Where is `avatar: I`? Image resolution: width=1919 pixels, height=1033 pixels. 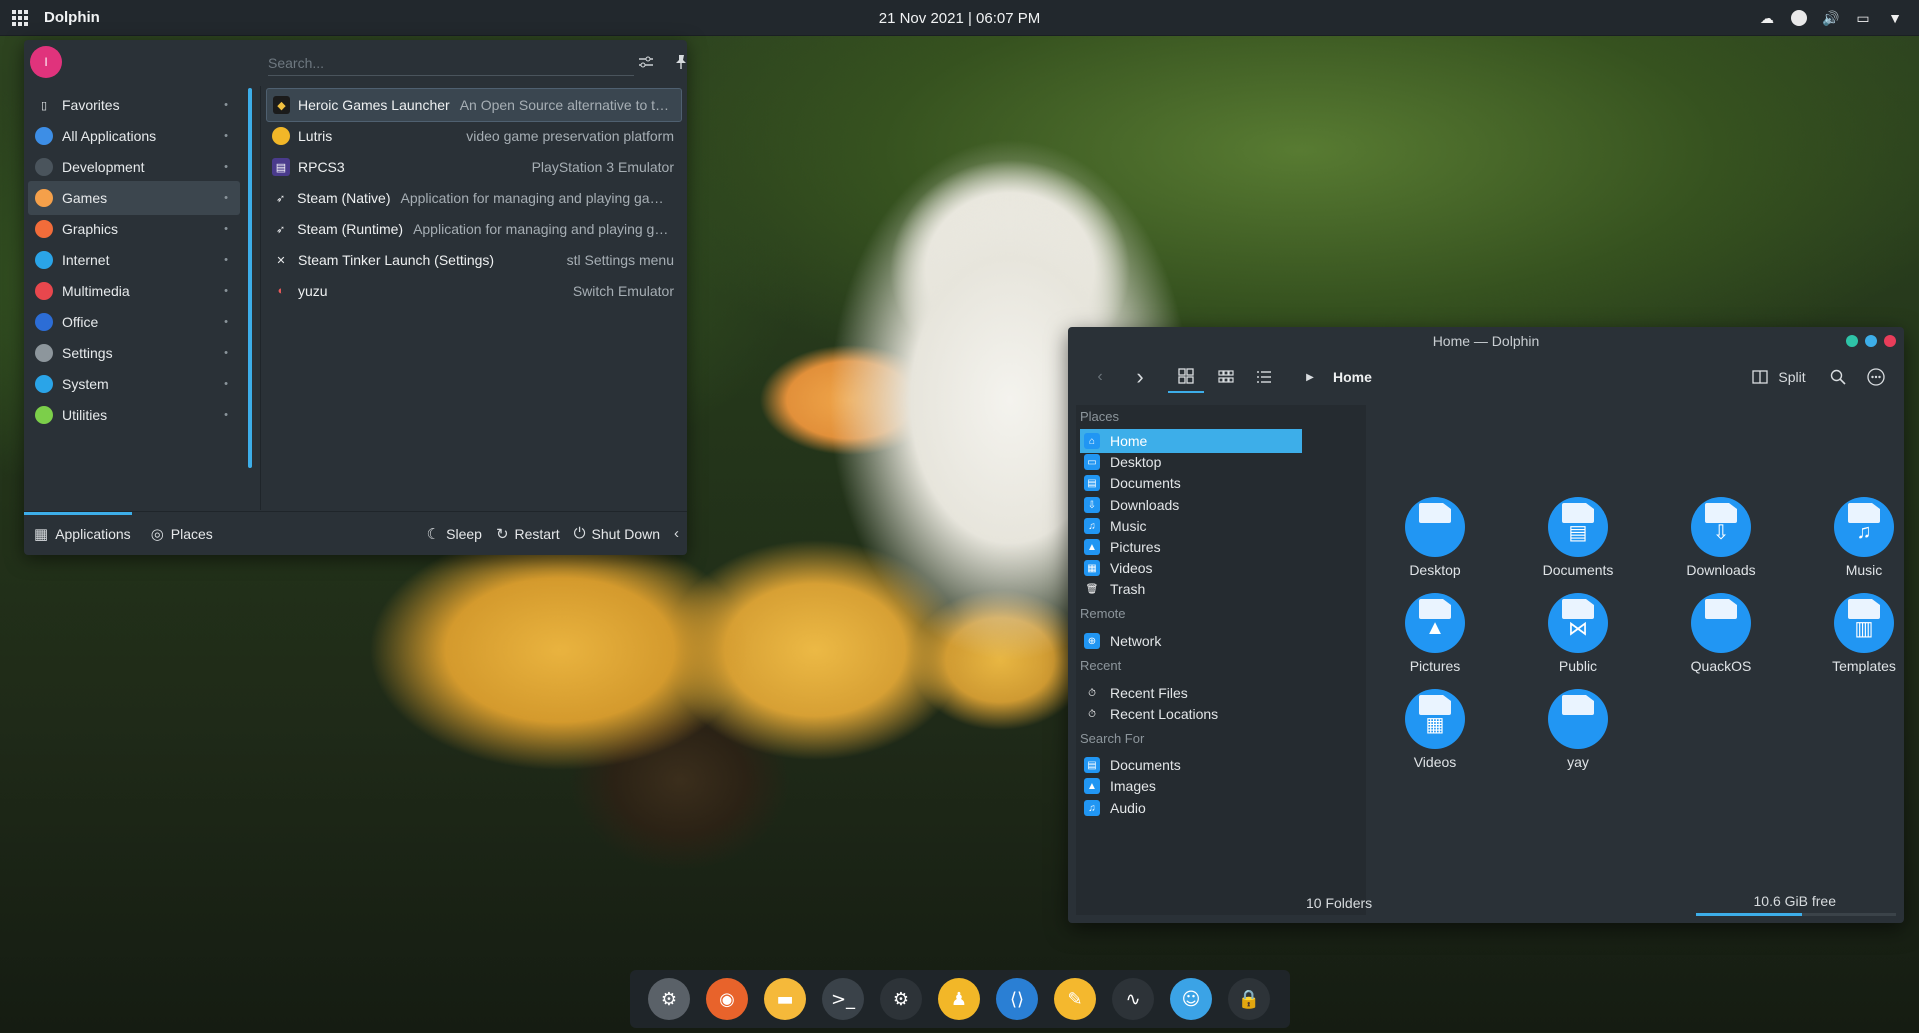 avatar: I is located at coordinates (46, 62).